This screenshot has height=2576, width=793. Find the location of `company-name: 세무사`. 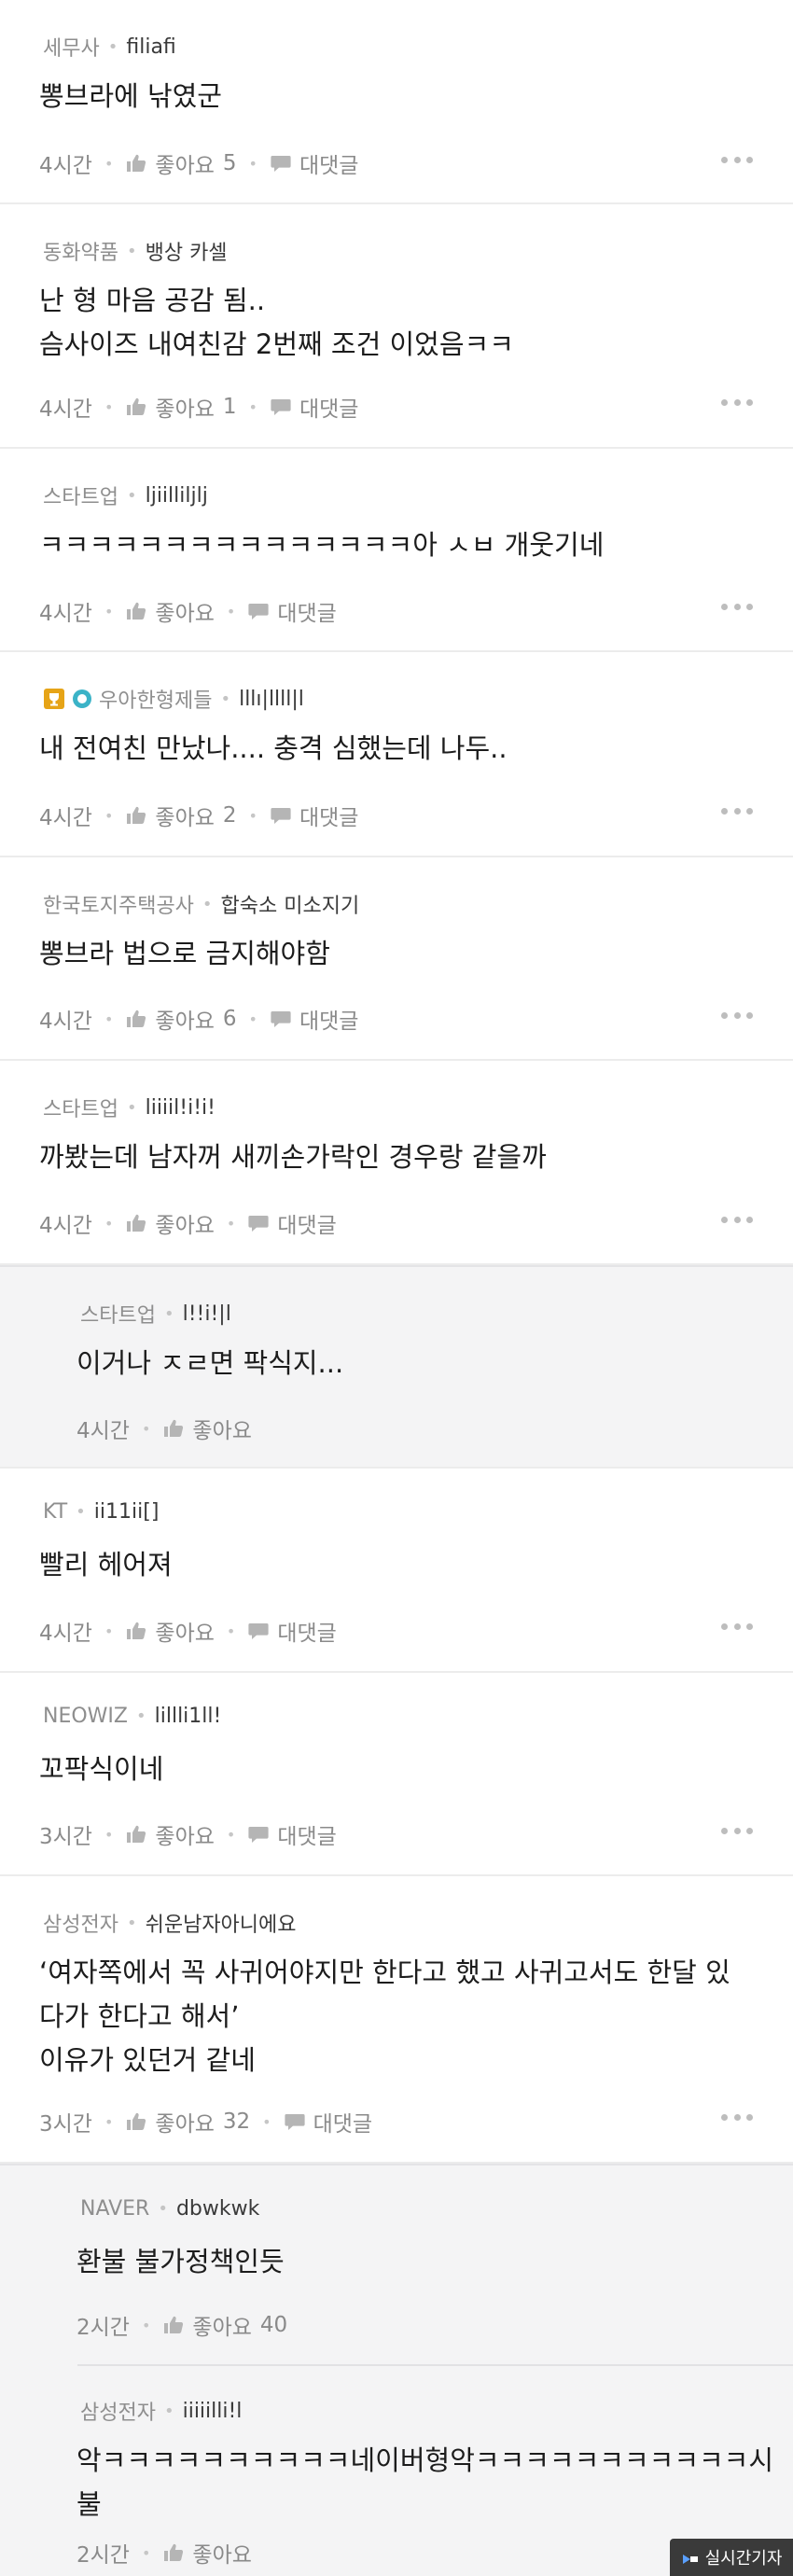

company-name: 세무사 is located at coordinates (71, 49).